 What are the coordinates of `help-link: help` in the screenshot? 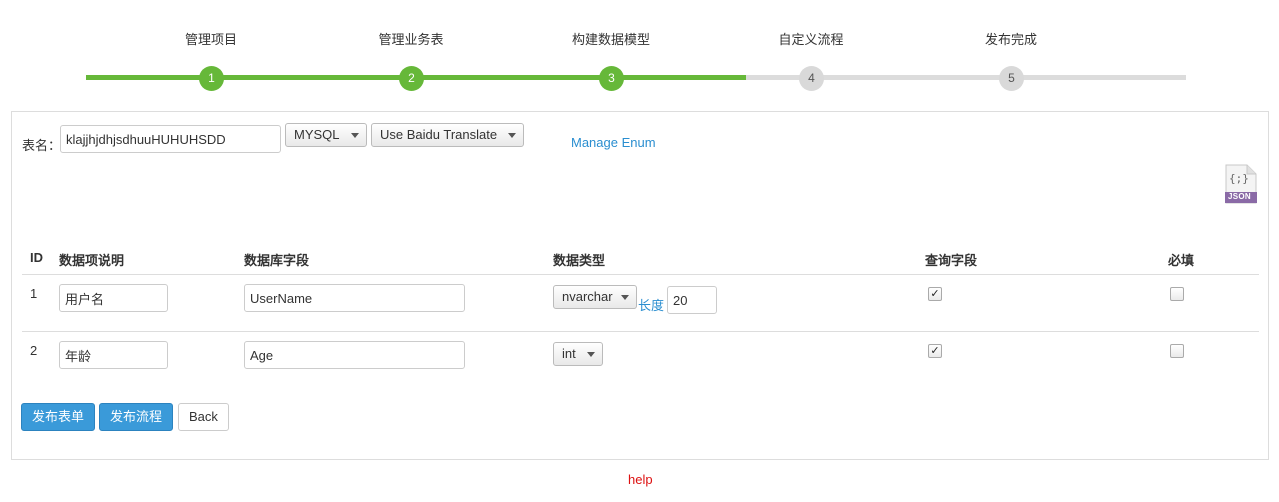 It's located at (640, 479).